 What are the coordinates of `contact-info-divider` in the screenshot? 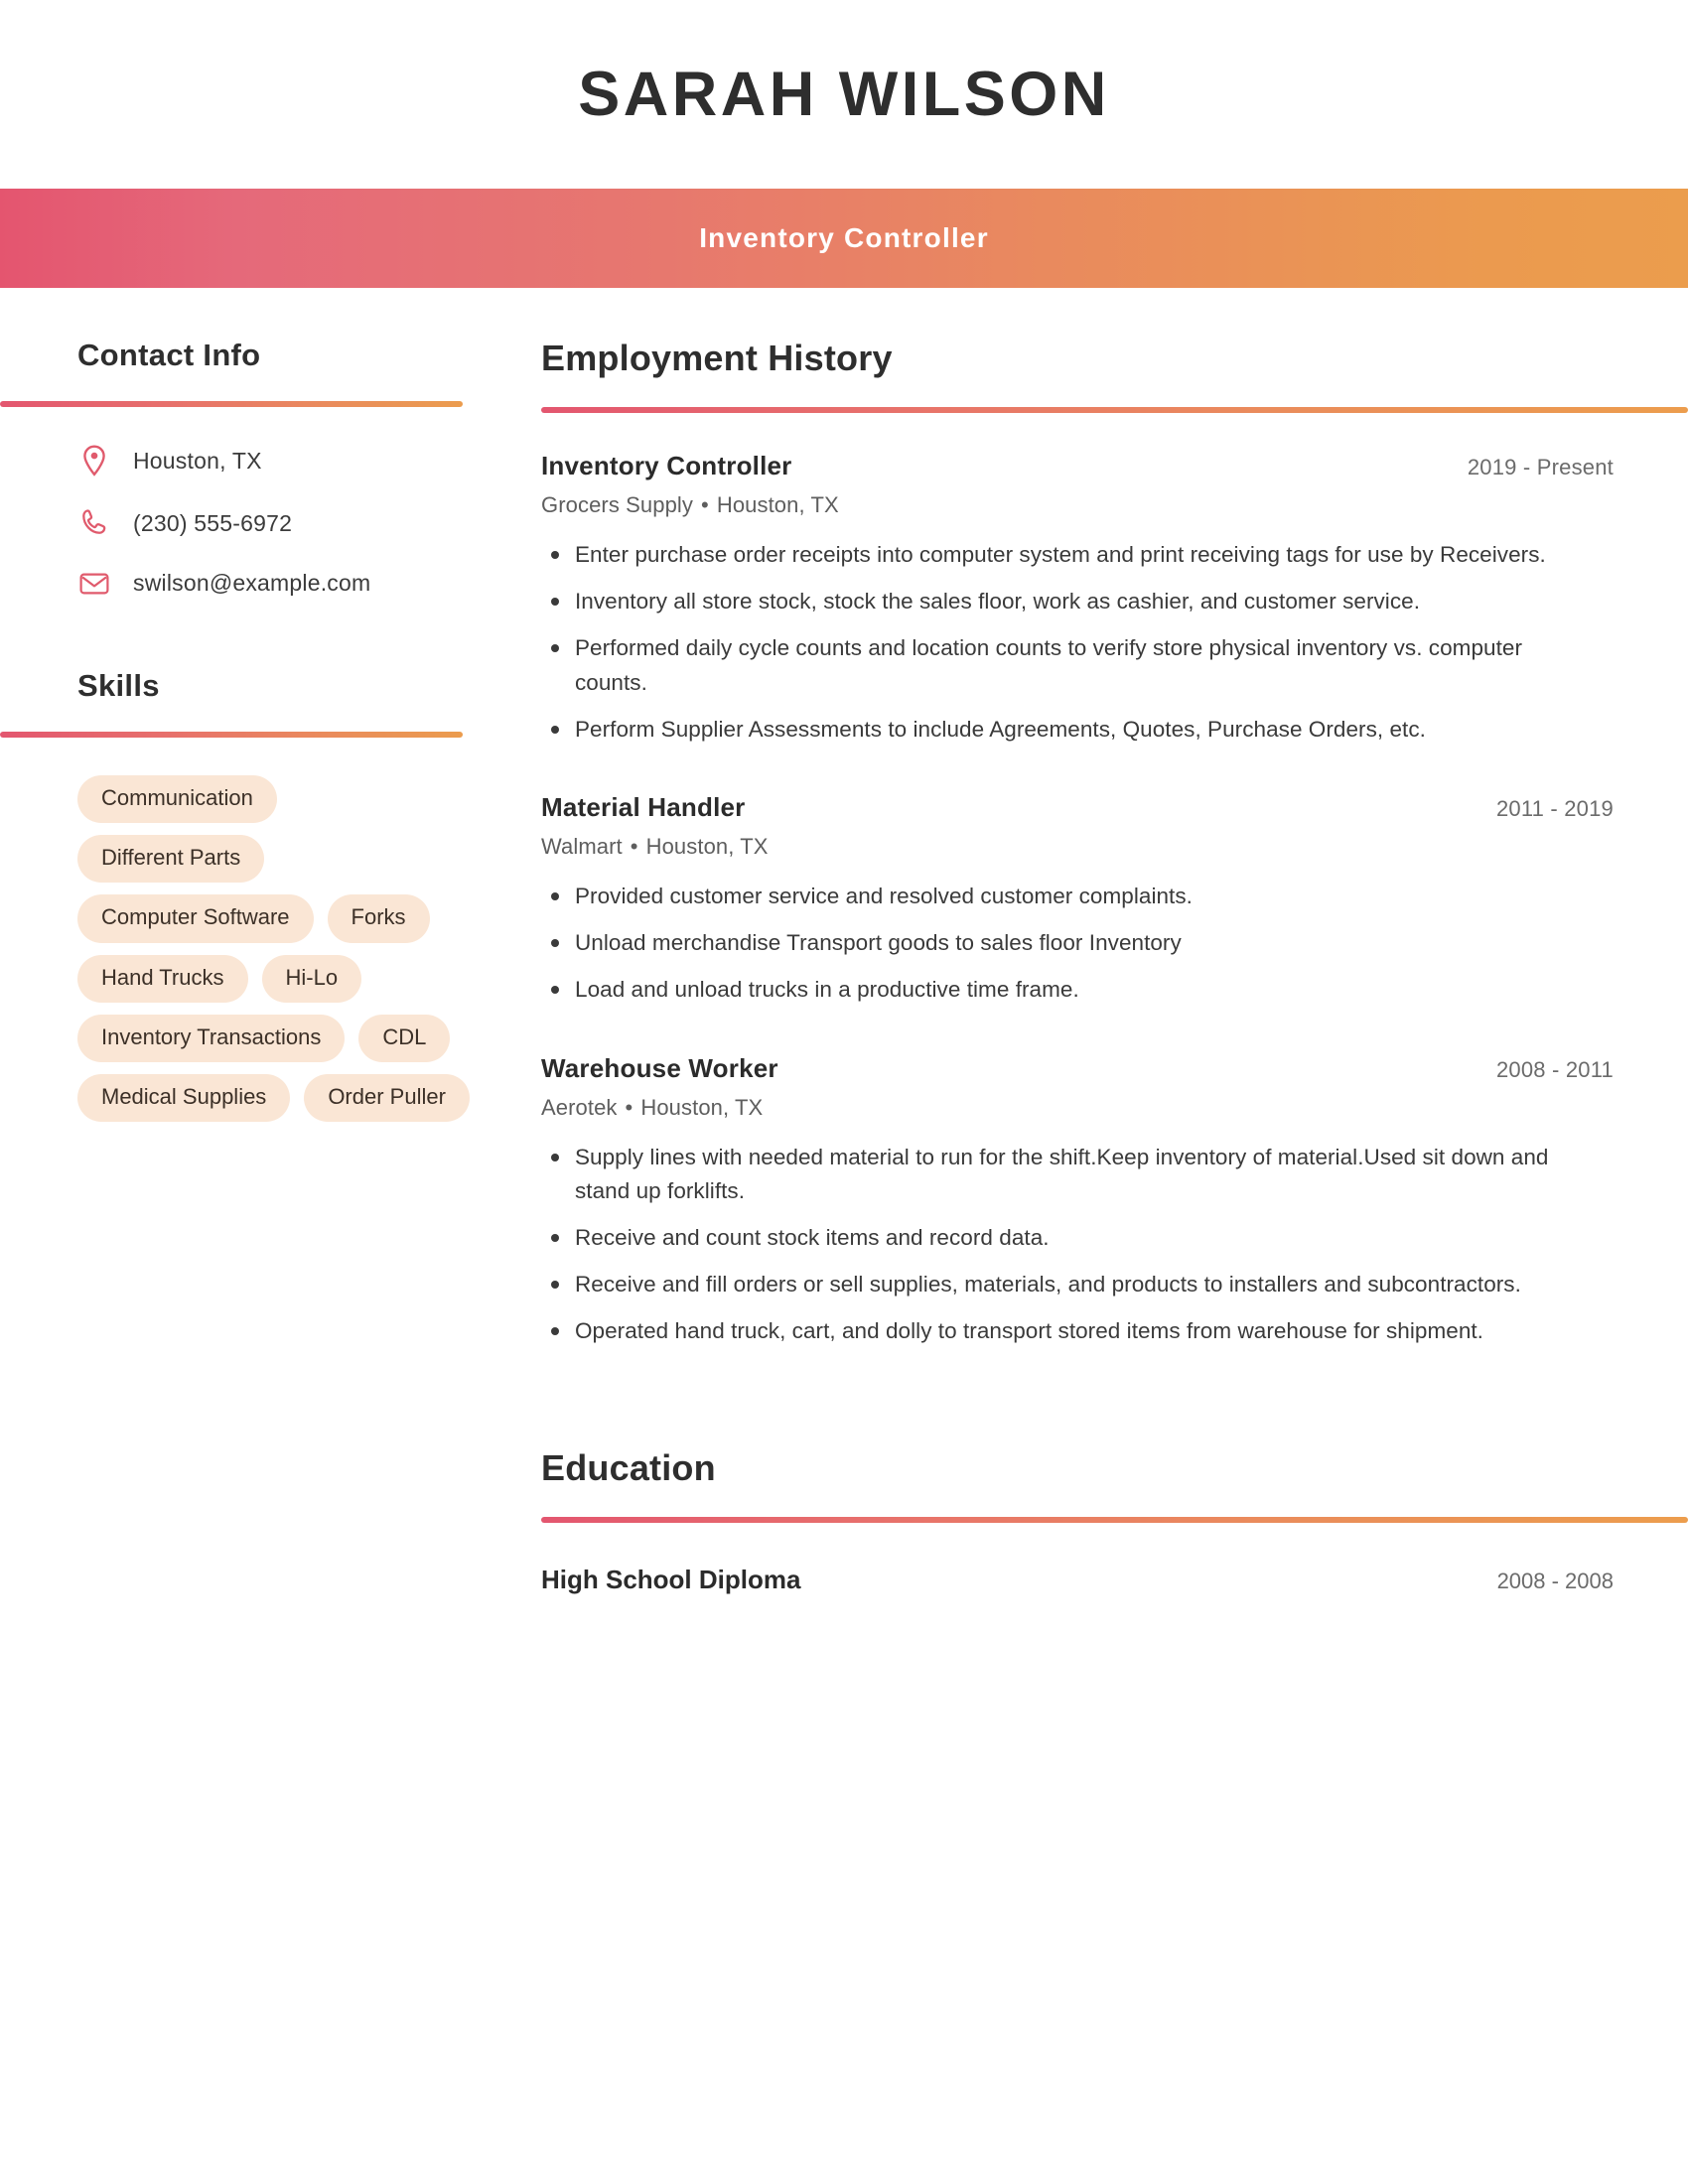 It's located at (231, 404).